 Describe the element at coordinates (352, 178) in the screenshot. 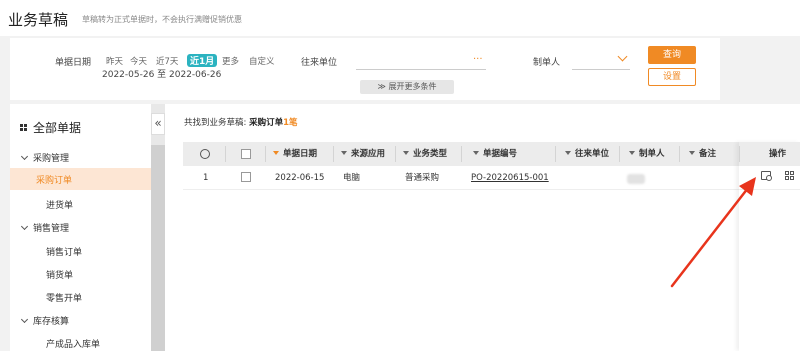

I see `cell-source: 电脑` at that location.